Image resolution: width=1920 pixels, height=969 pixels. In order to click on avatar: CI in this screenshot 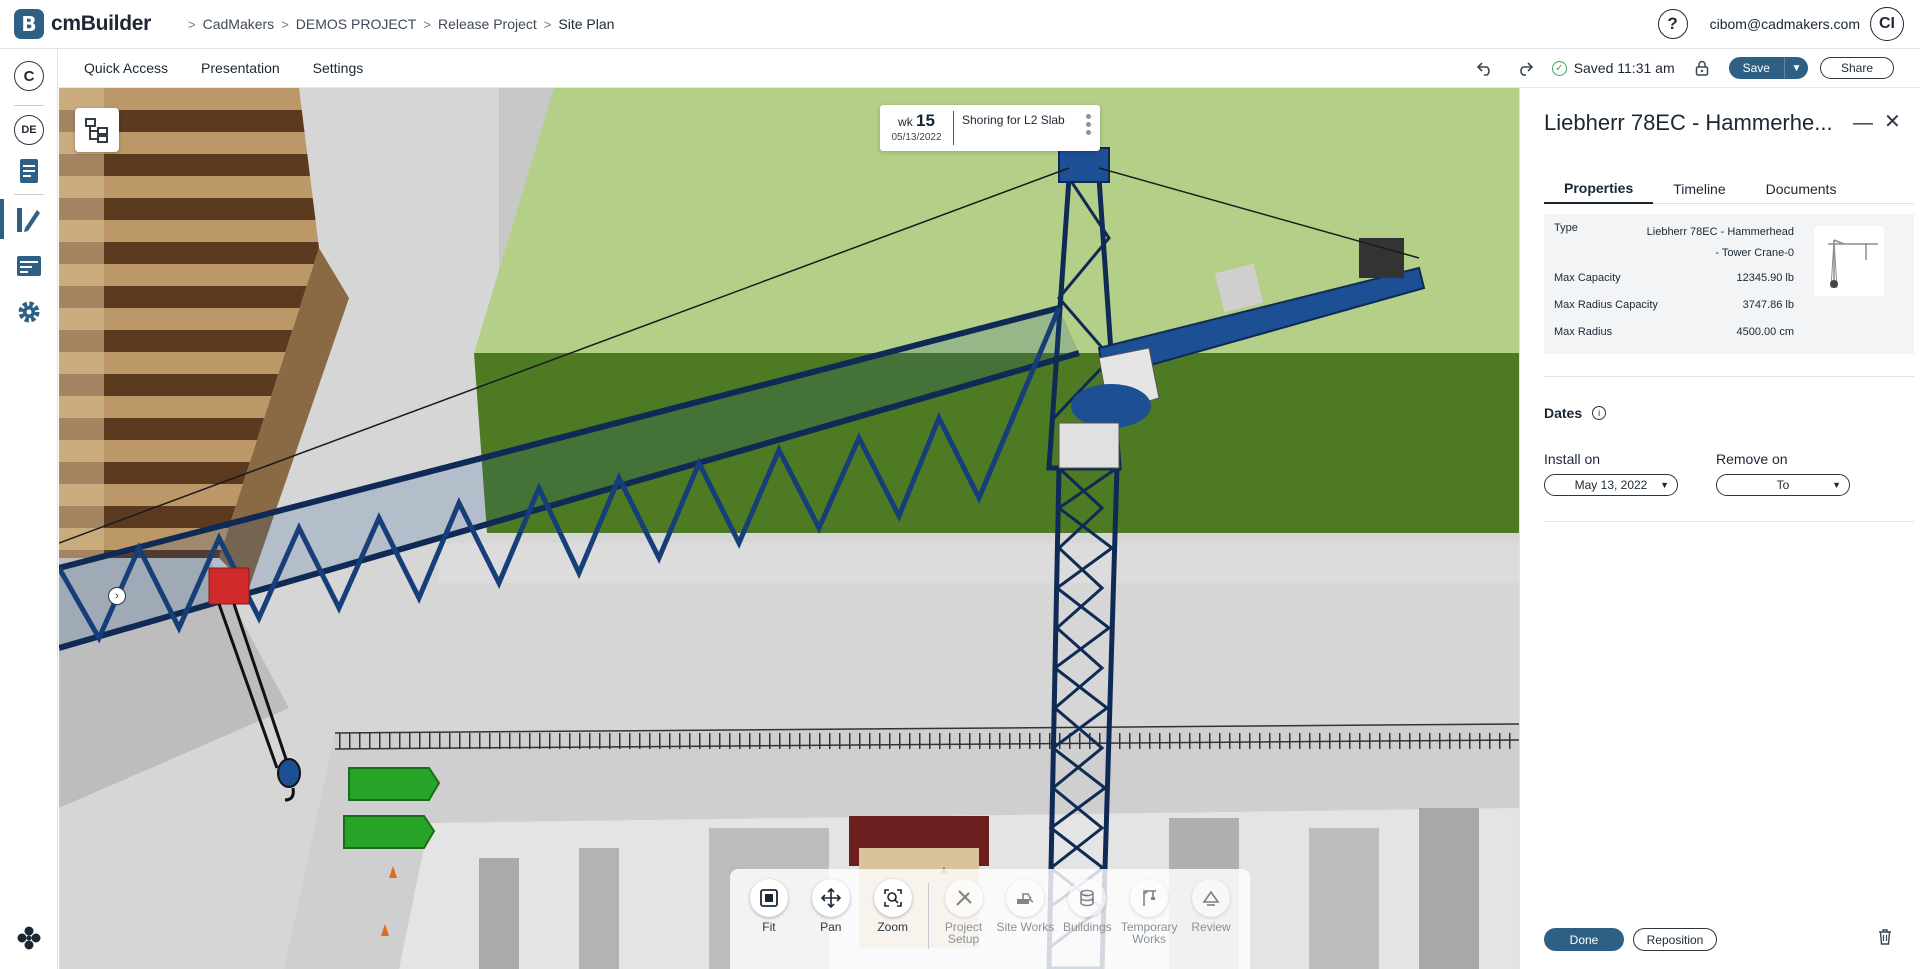, I will do `click(1887, 24)`.